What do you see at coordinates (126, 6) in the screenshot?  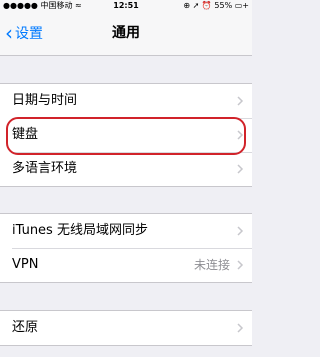 I see `status-bar: ●●●●● 中国移动 ≈ 12:51 ⊕ ➚ ⏰ 55% ▭+` at bounding box center [126, 6].